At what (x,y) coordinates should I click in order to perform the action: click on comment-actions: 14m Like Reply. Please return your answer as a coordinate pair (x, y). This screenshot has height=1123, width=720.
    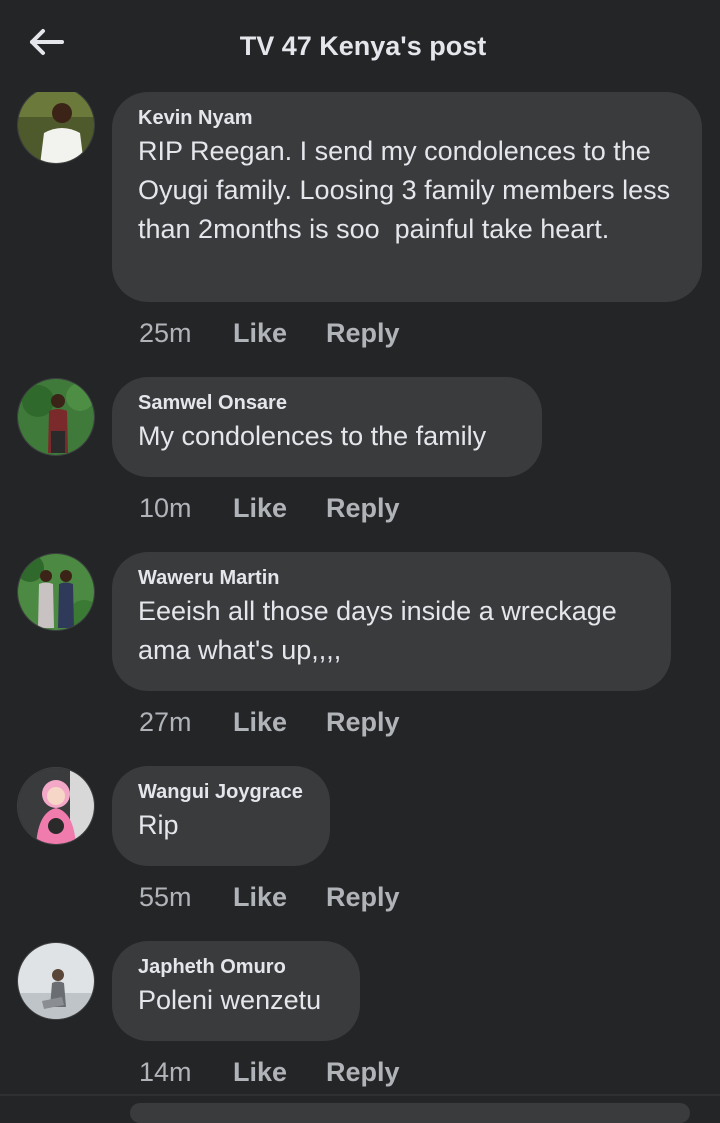
    Looking at the image, I should click on (269, 1072).